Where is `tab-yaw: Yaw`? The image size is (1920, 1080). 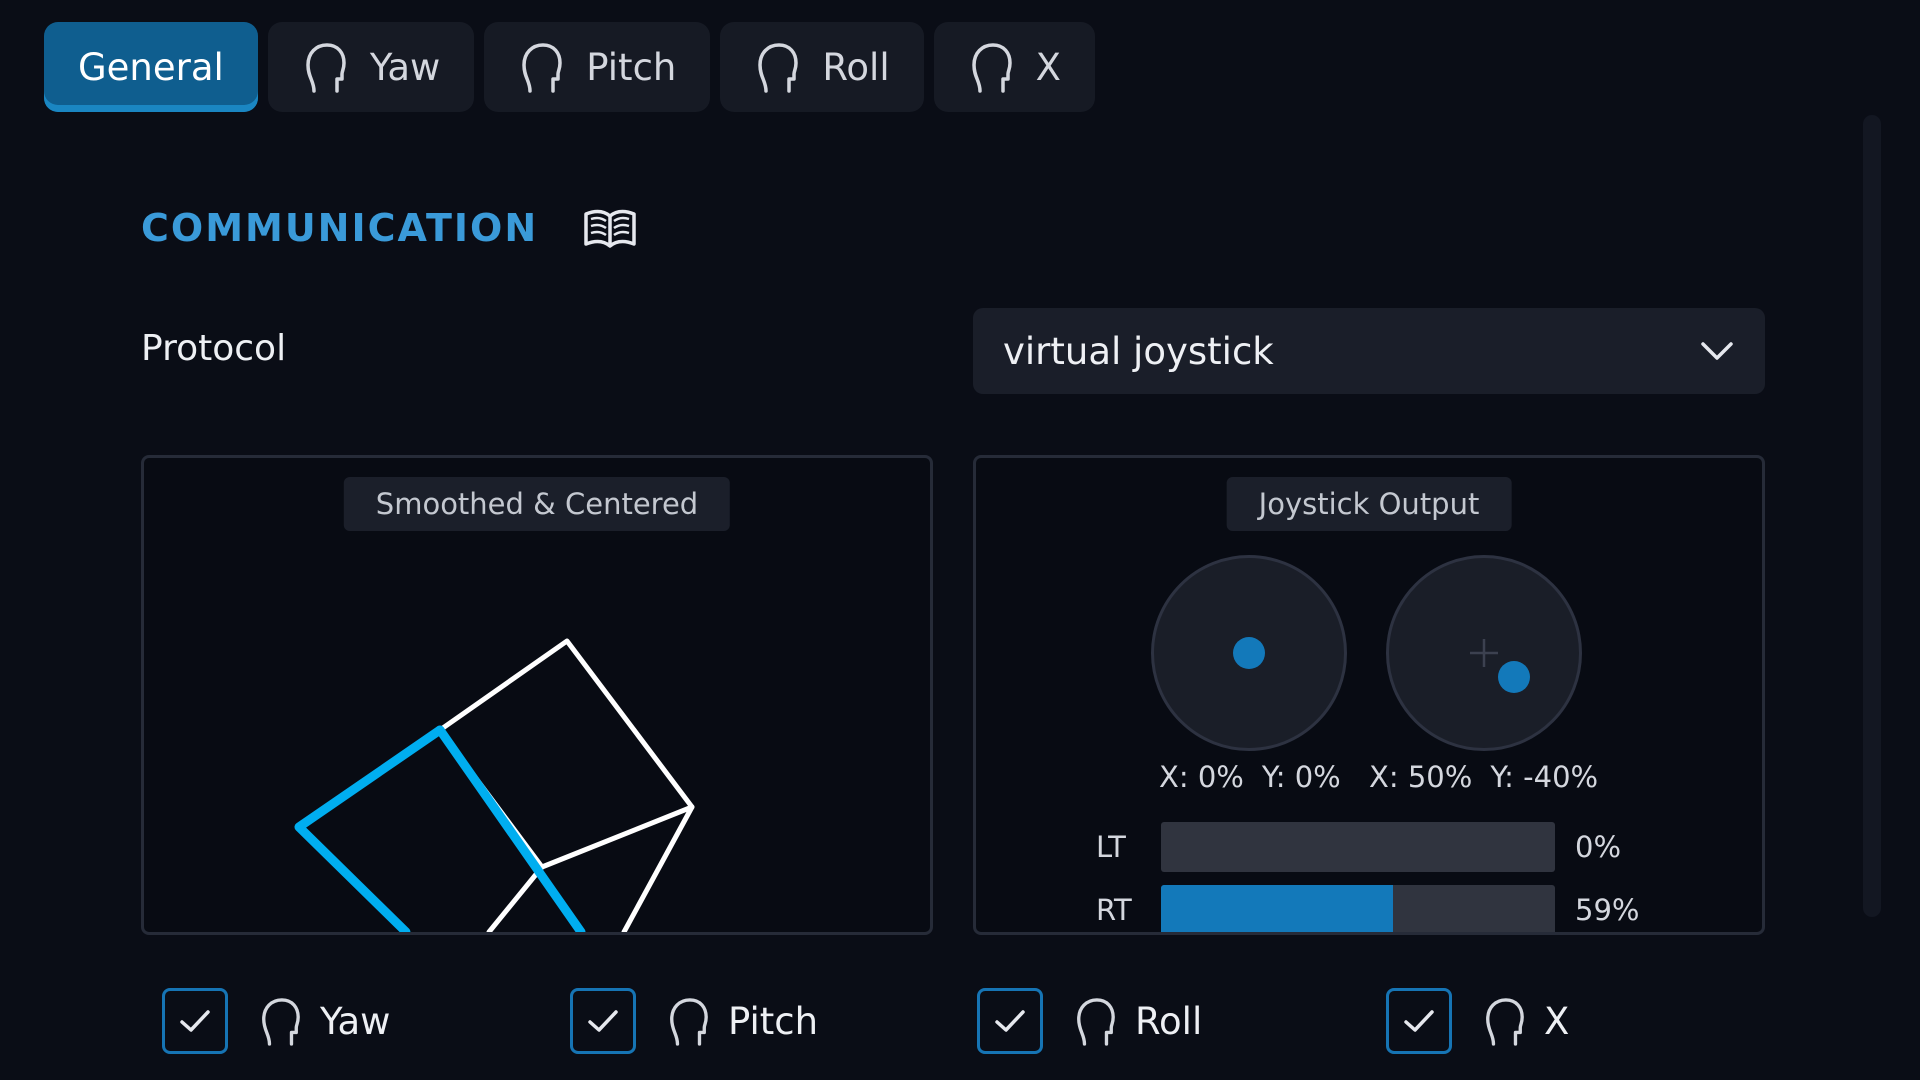 tab-yaw: Yaw is located at coordinates (371, 67).